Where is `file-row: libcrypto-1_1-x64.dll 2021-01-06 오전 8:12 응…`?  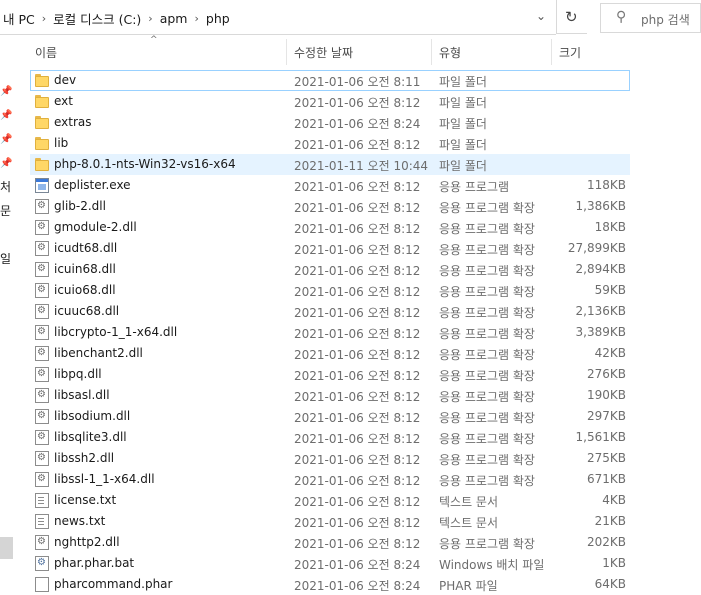 file-row: libcrypto-1_1-x64.dll 2021-01-06 오전 8:12 응… is located at coordinates (330, 332).